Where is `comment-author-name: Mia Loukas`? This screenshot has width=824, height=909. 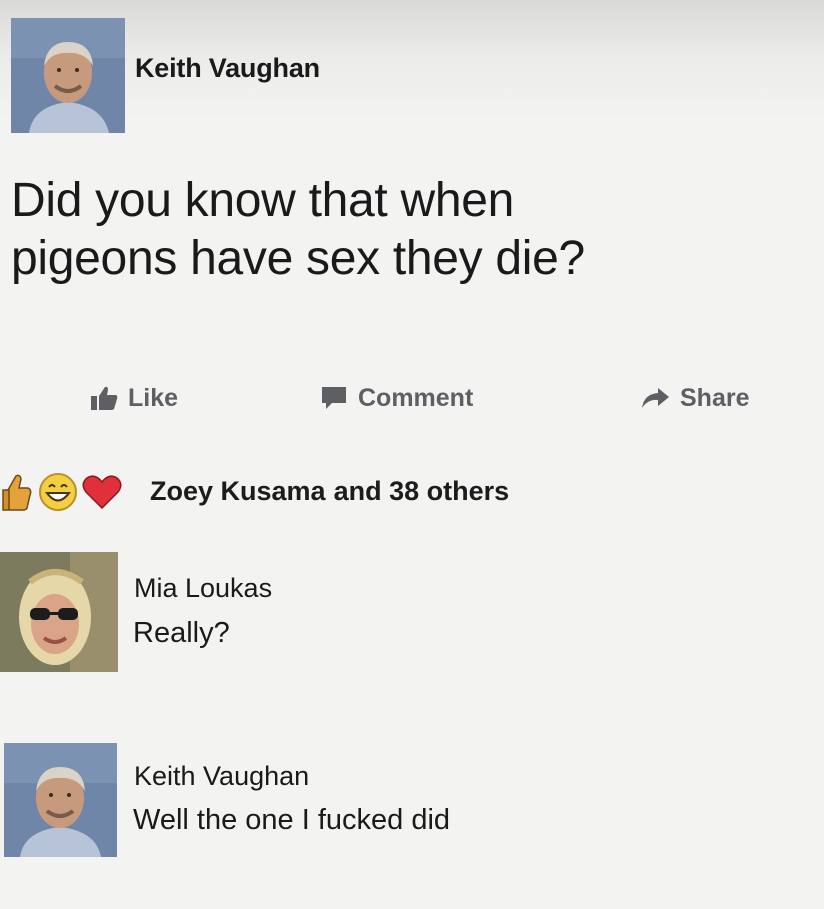
comment-author-name: Mia Loukas is located at coordinates (203, 588).